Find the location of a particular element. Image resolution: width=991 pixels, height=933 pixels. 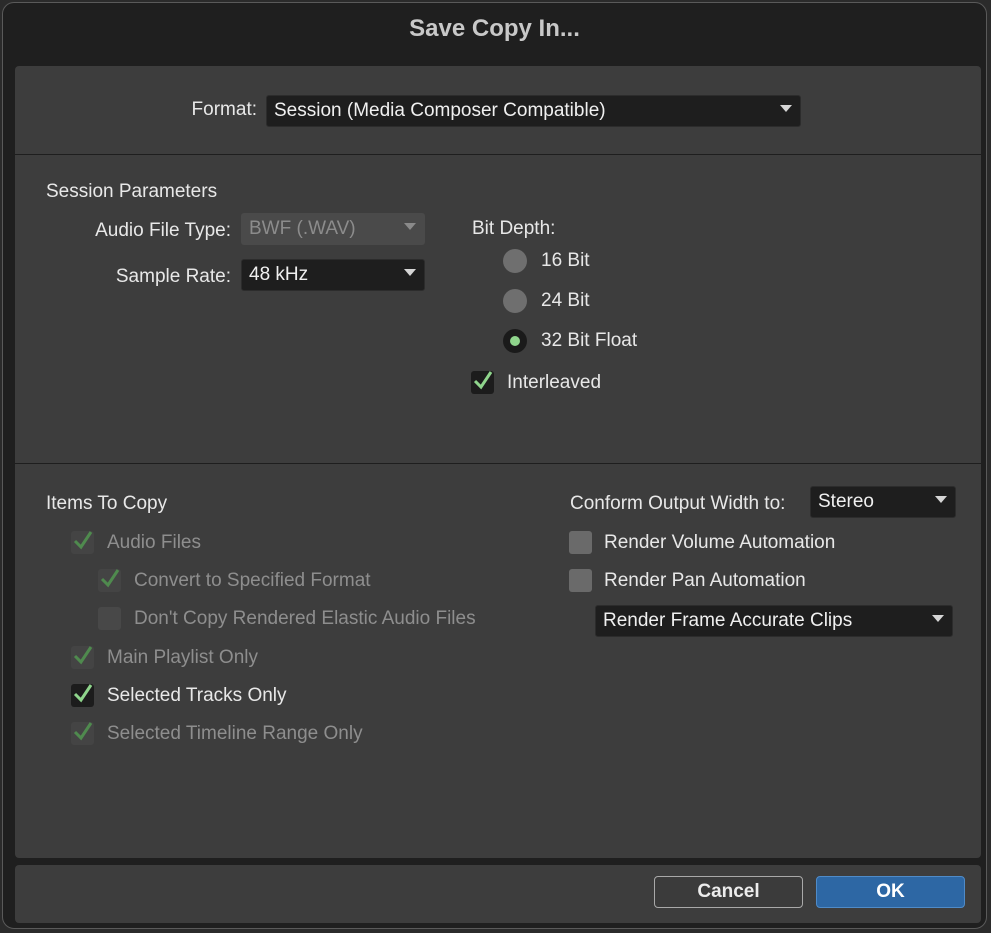

radio-selected-dot is located at coordinates (515, 341).